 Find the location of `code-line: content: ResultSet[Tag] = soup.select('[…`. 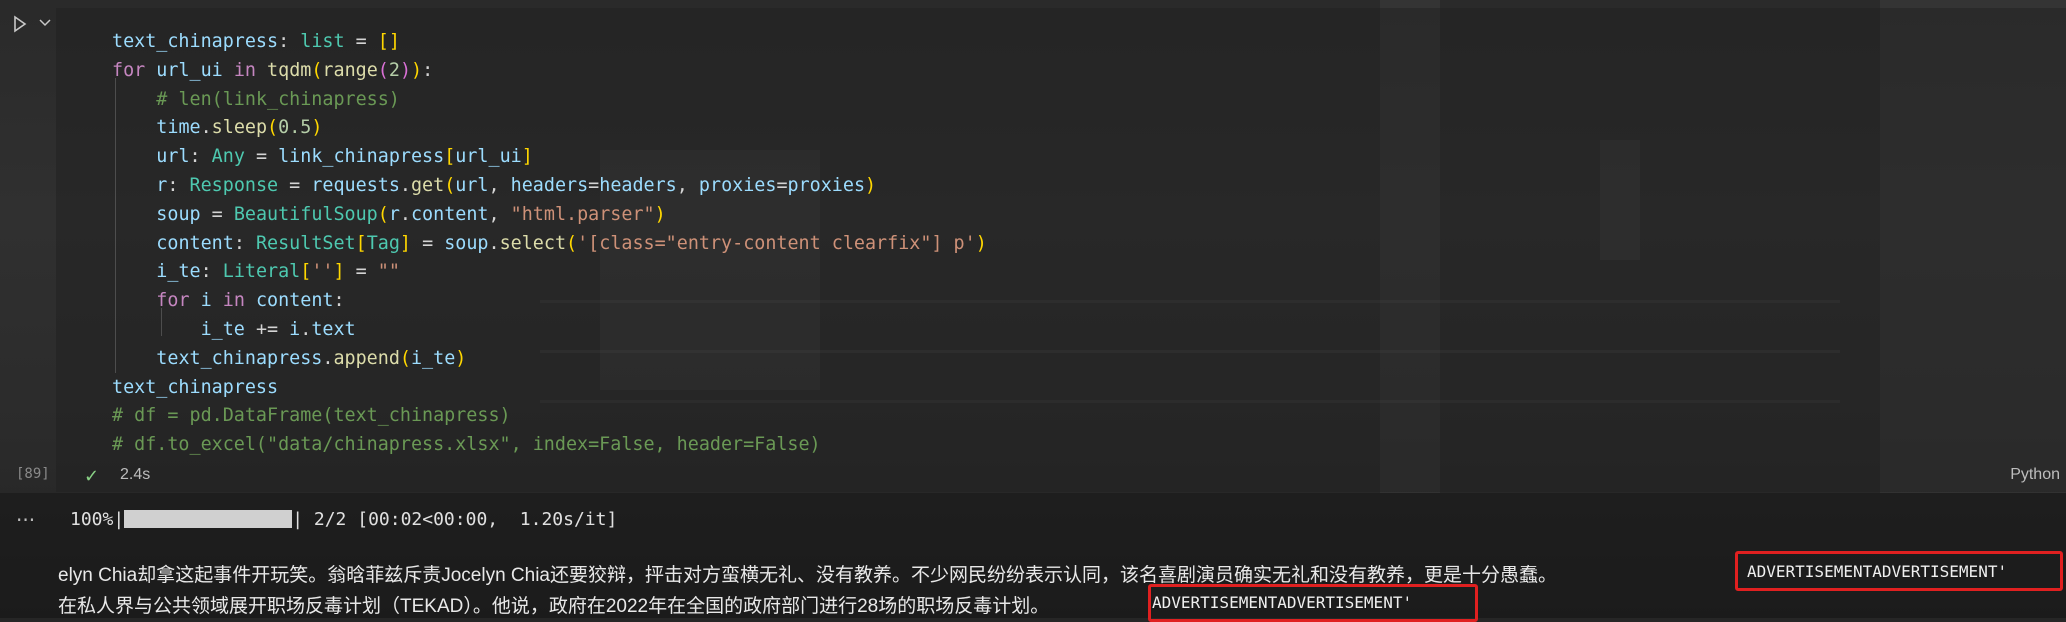

code-line: content: ResultSet[Tag] = soup.select('[… is located at coordinates (571, 243).